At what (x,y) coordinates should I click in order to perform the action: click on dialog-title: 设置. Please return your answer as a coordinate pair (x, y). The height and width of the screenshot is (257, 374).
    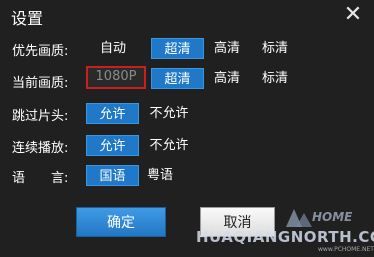
    Looking at the image, I should click on (27, 18).